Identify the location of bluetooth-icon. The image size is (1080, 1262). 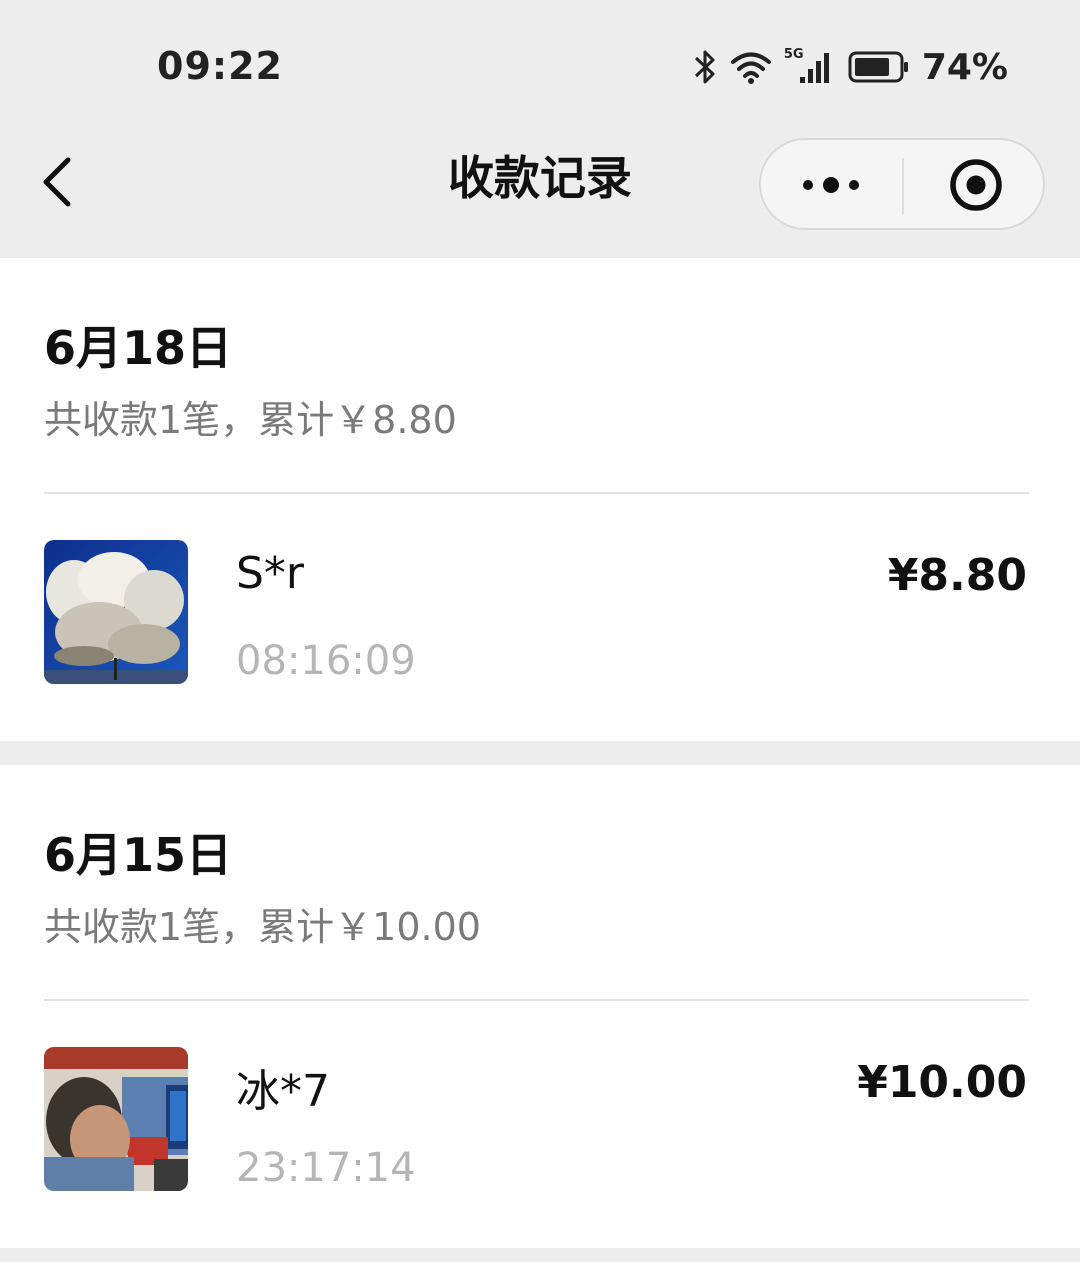
(704, 67).